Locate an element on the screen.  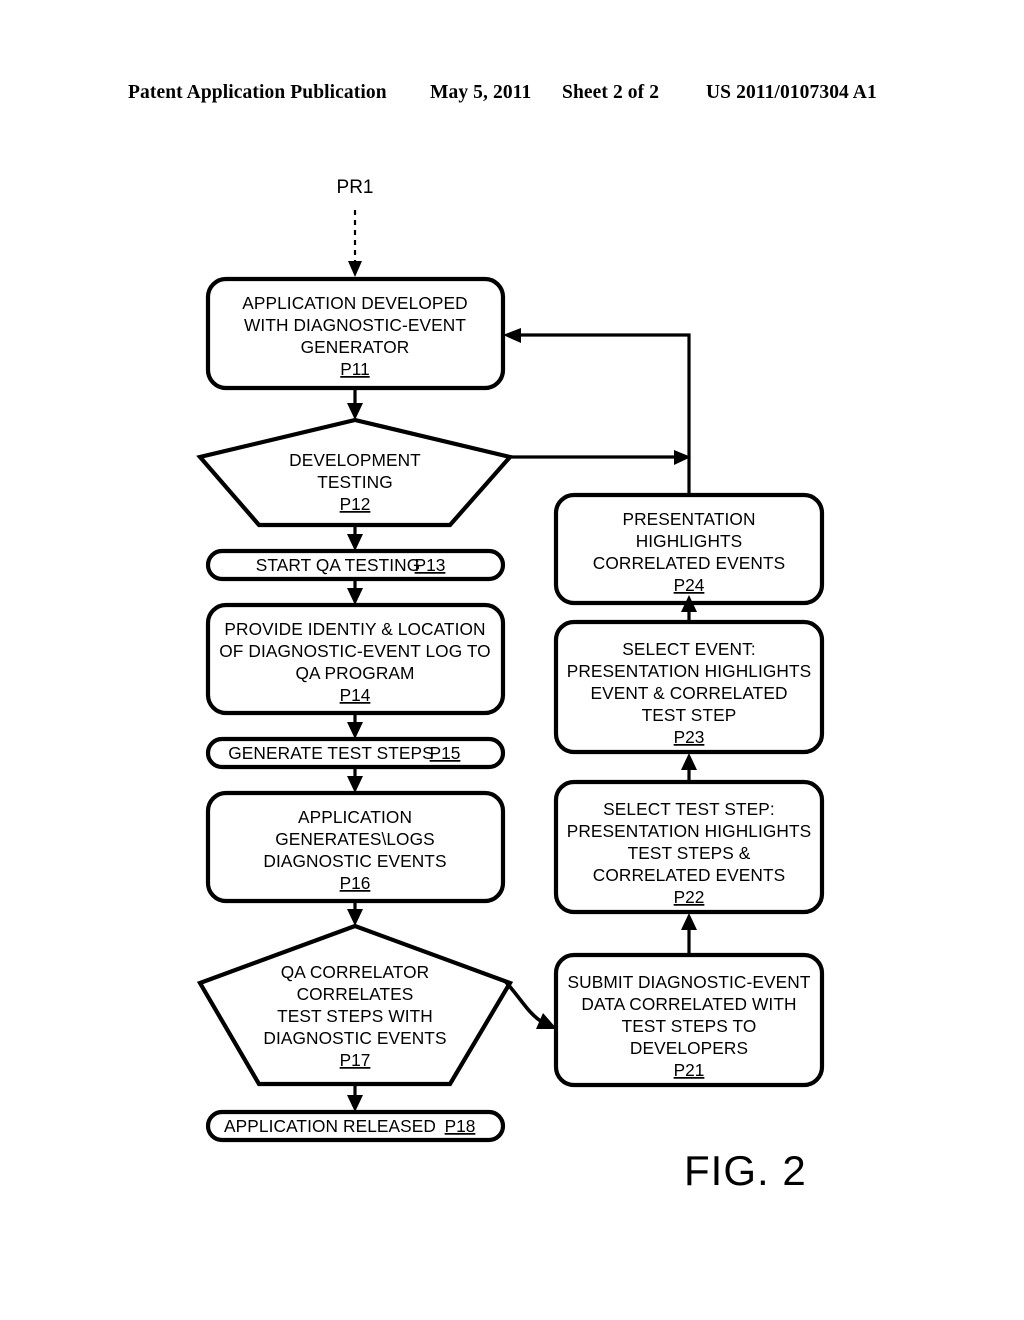
edge-p17-to-p21 is located at coordinates (530, 1004).